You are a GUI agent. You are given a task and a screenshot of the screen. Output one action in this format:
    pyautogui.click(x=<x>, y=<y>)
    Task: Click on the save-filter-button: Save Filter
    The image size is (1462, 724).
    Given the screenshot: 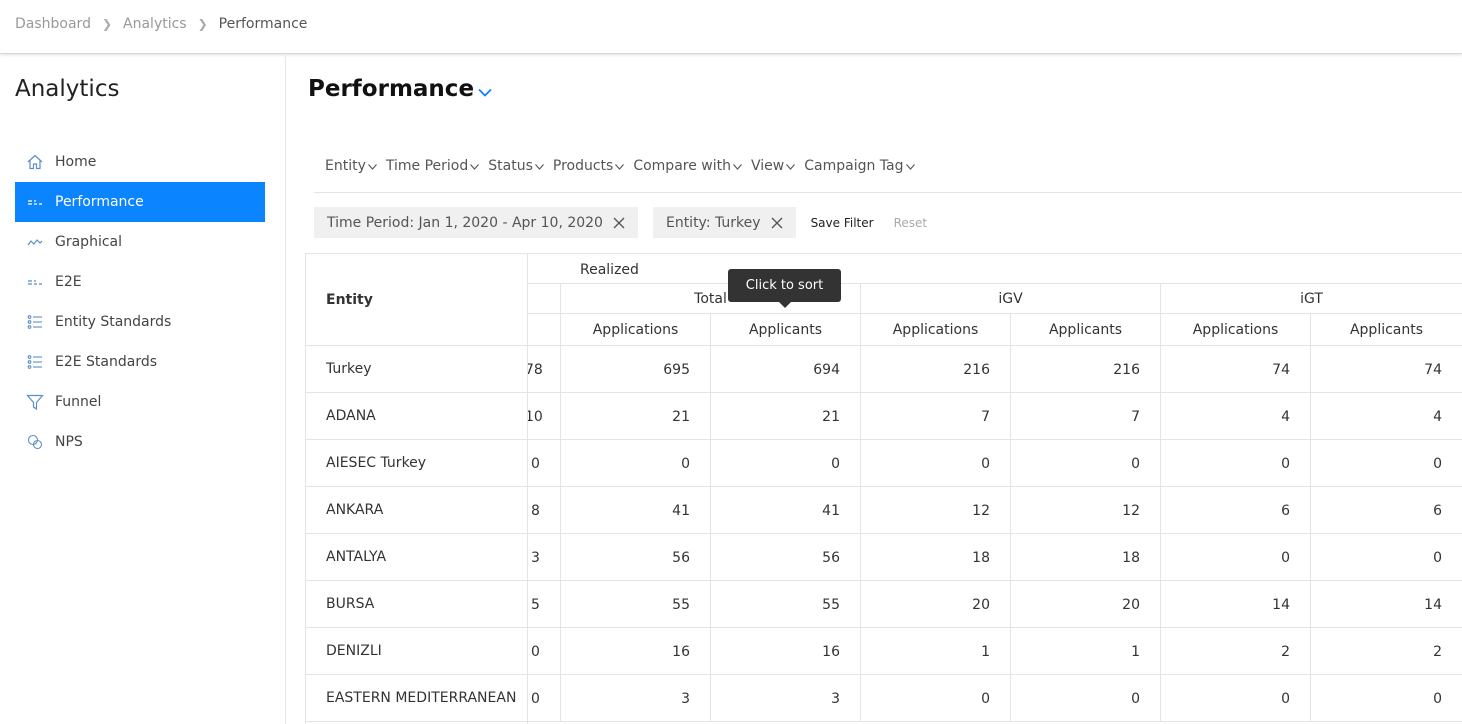 What is the action you would take?
    pyautogui.click(x=842, y=223)
    